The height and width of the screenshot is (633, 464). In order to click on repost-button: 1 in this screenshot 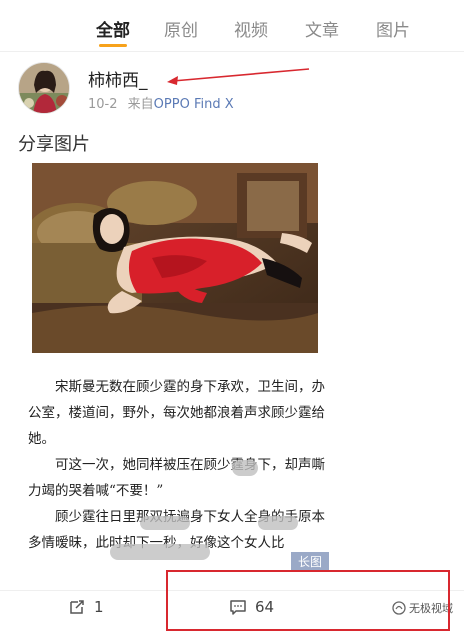, I will do `click(86, 607)`.